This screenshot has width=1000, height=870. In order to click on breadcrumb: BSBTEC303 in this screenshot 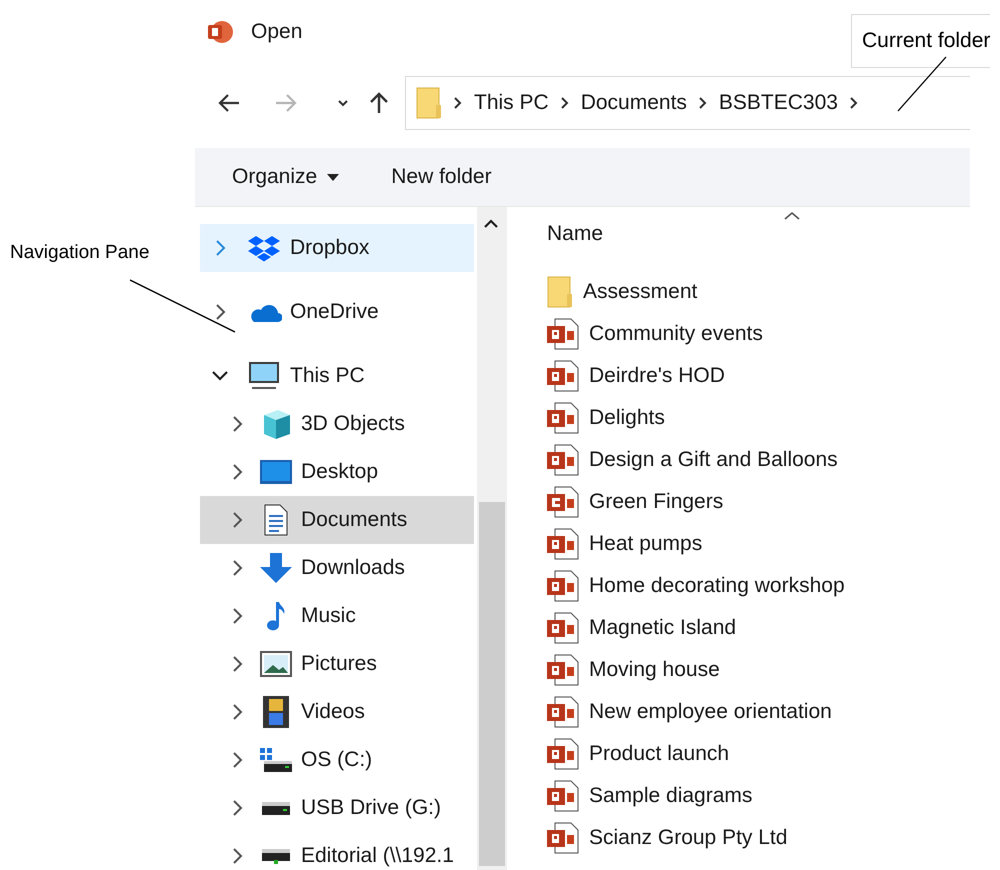, I will do `click(778, 103)`.